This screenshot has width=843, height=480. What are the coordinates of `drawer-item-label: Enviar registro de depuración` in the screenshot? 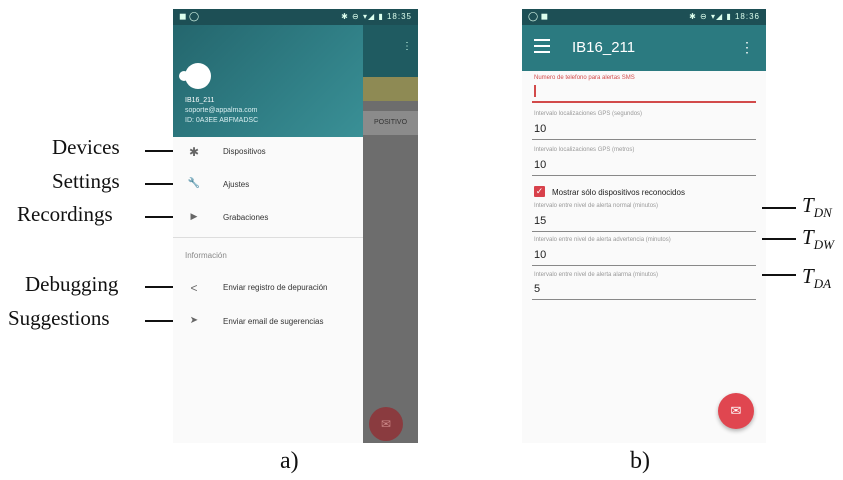 It's located at (275, 287).